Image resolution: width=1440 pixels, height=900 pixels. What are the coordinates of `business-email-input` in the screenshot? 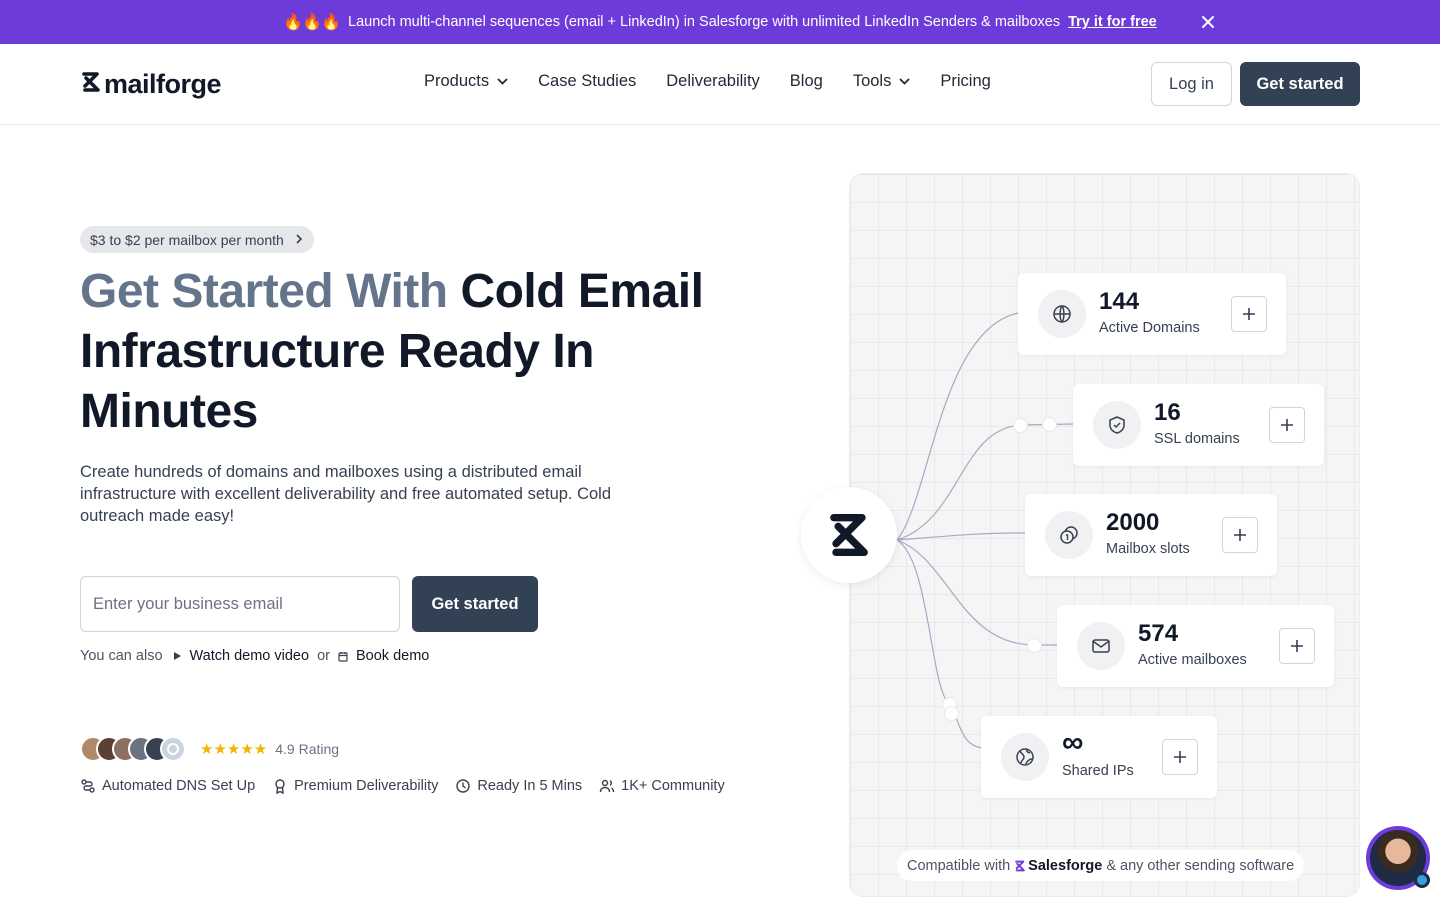 It's located at (240, 604).